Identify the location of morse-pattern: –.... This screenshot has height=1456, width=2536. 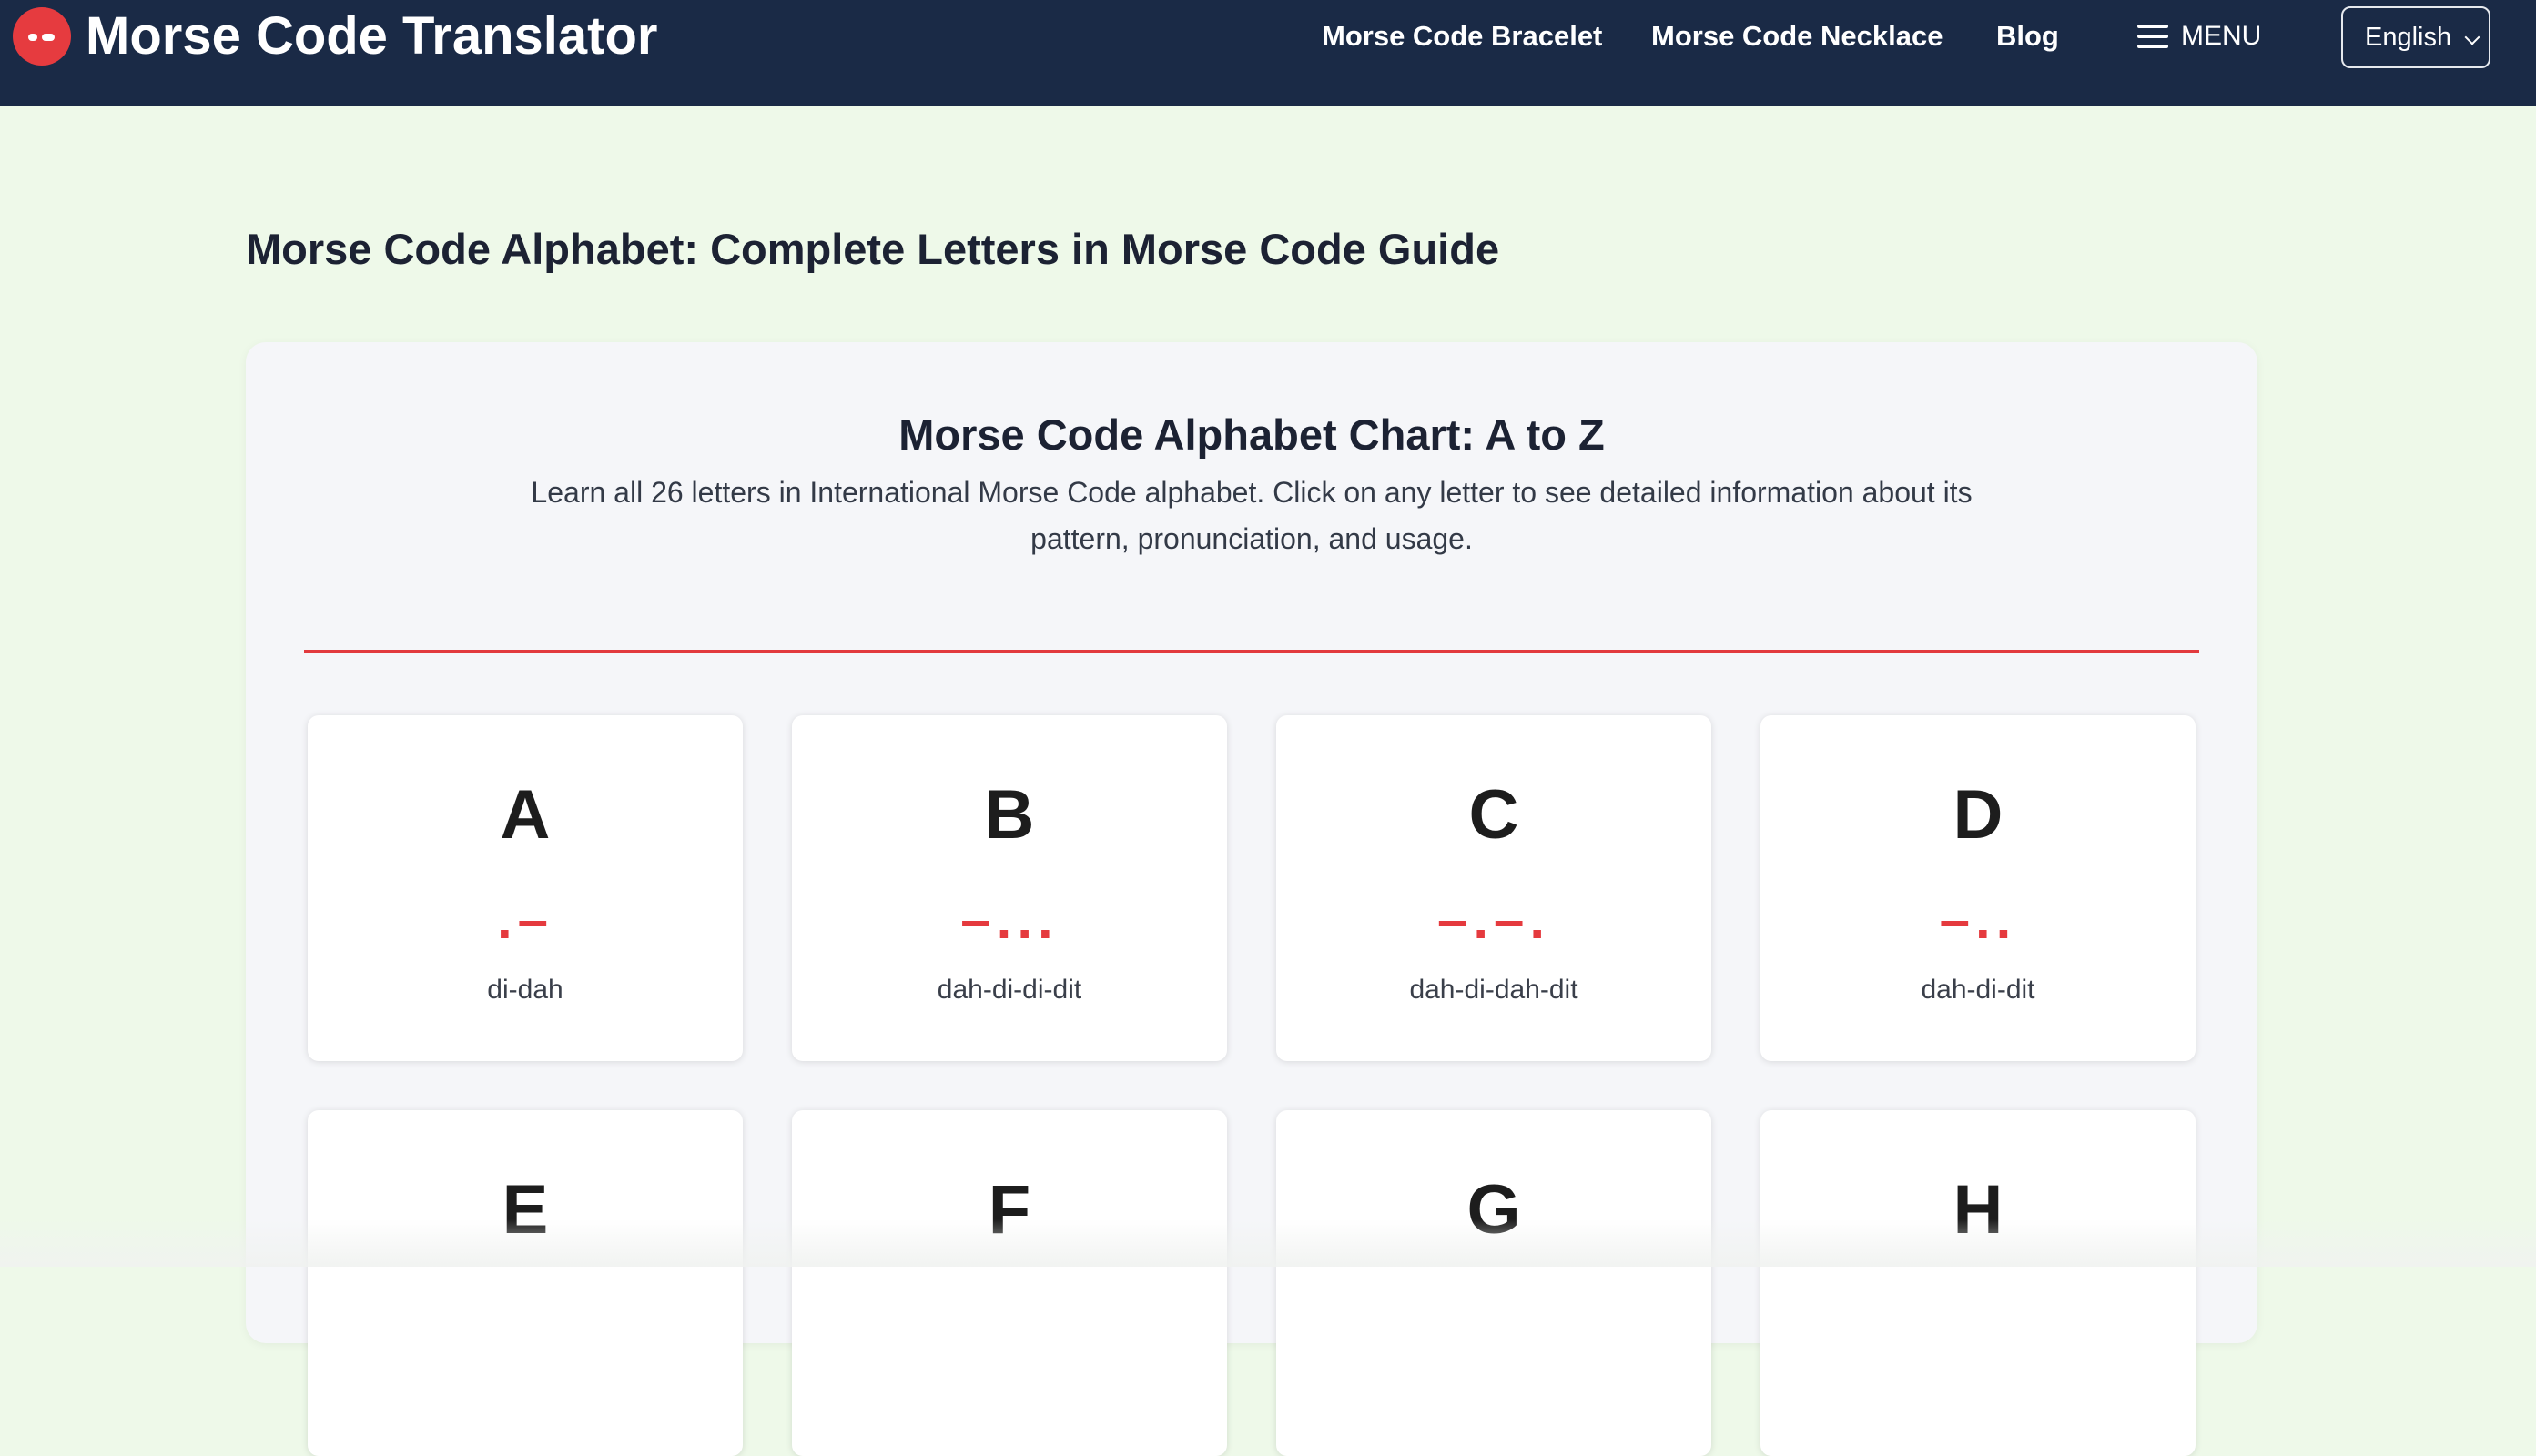
(1009, 920).